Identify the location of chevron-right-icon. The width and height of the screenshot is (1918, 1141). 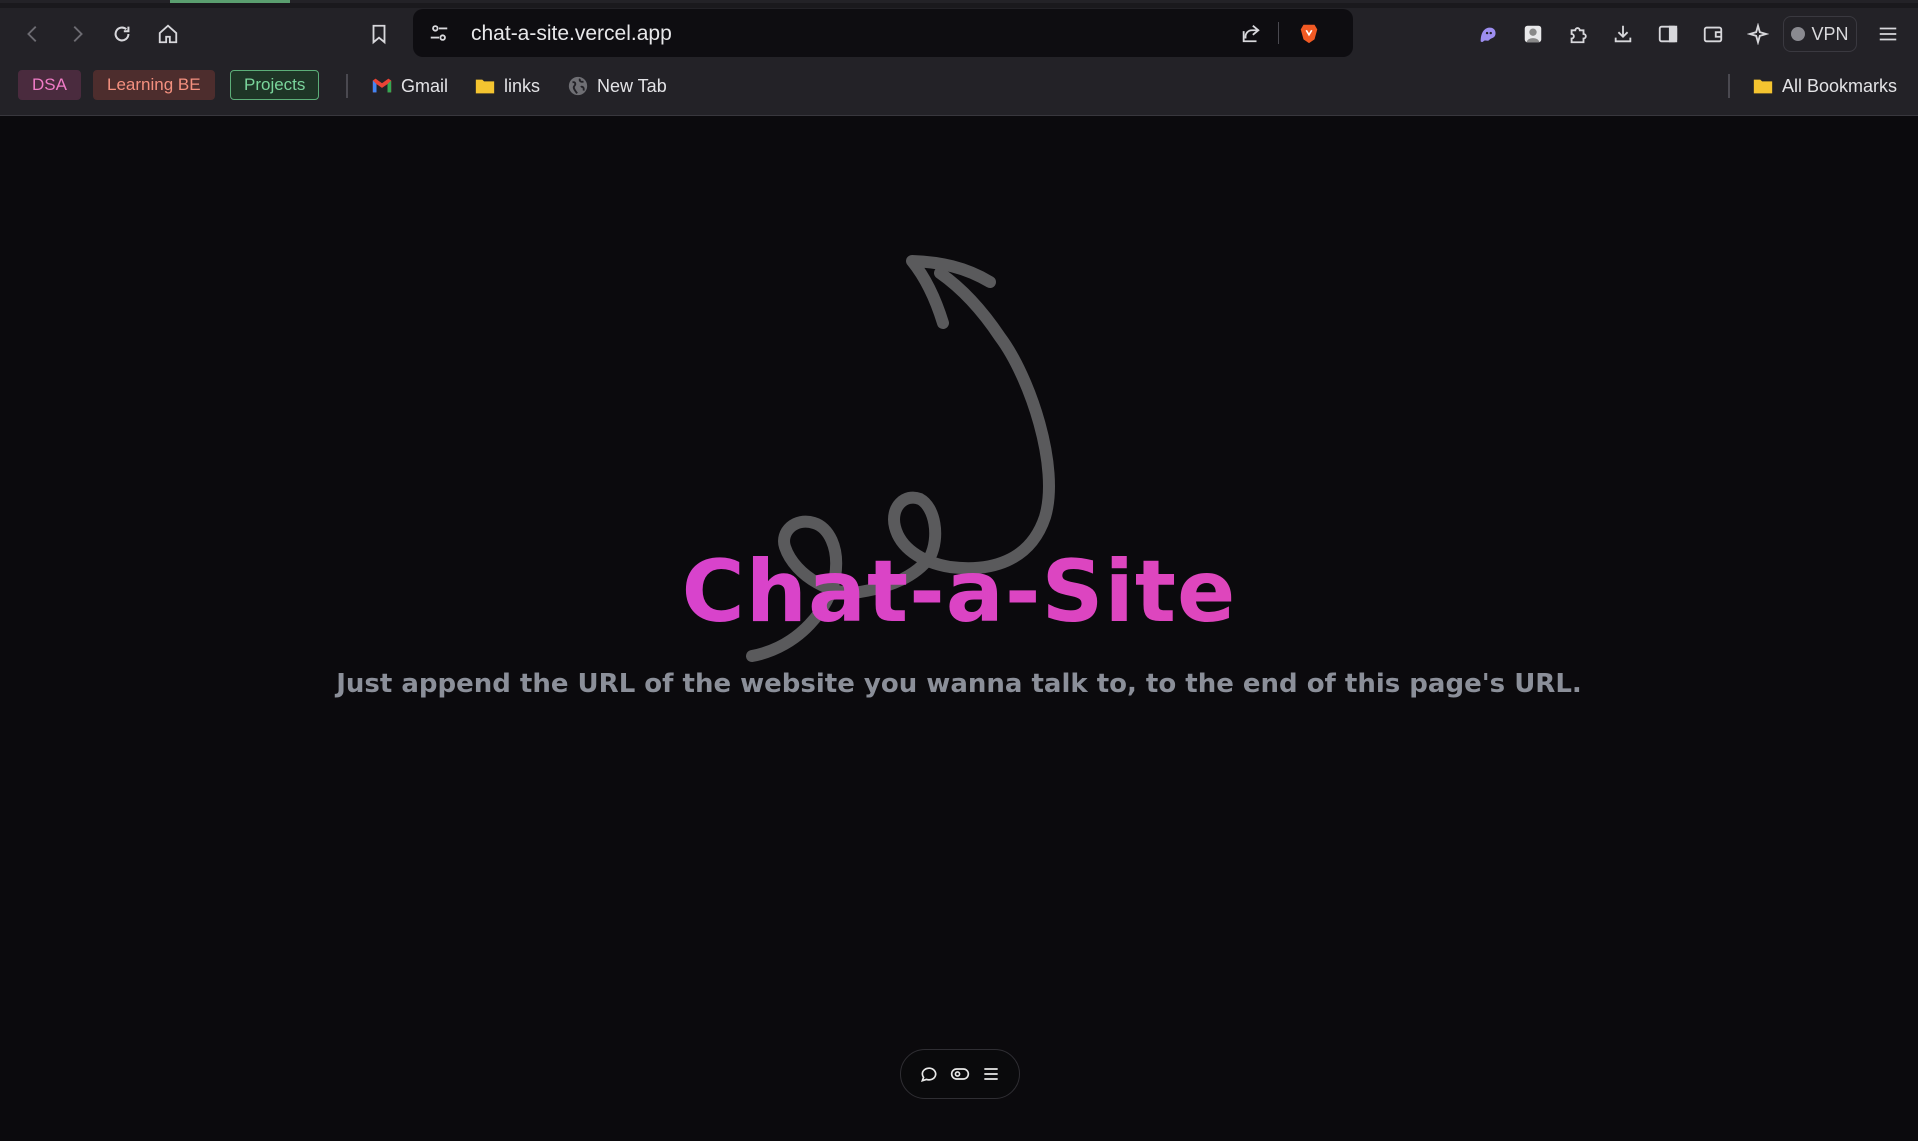
(78, 34).